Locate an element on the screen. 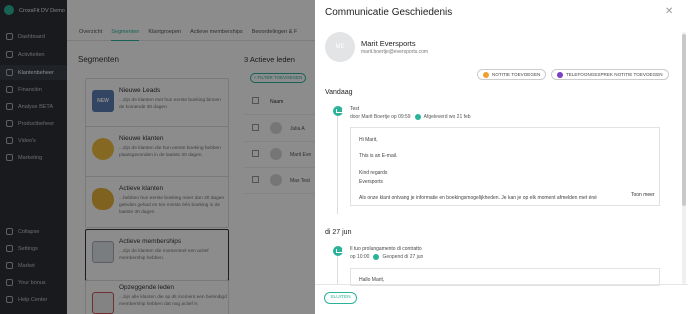 The width and height of the screenshot is (688, 314). add-note-button: NOTITIE TOEVOEGEN is located at coordinates (512, 74).